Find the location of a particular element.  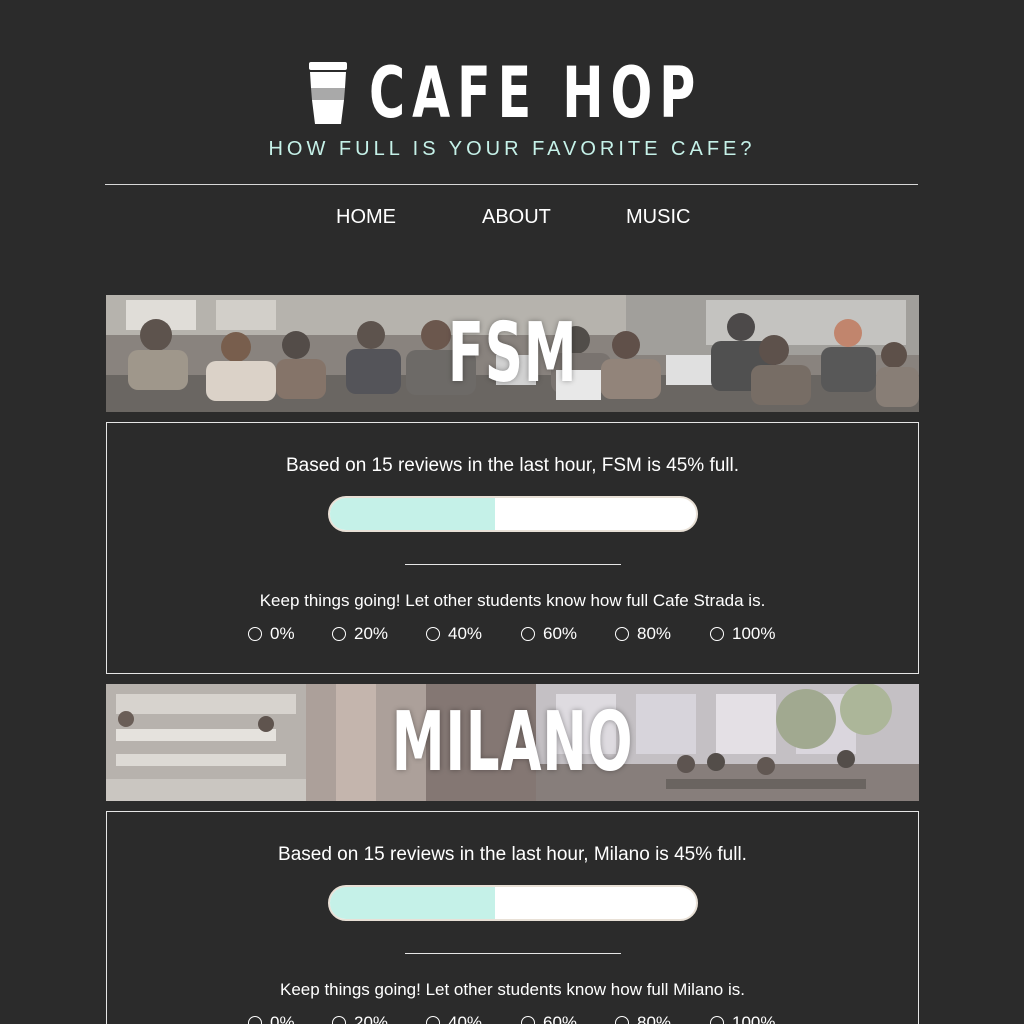

cafe-name: MILANO is located at coordinates (512, 742).